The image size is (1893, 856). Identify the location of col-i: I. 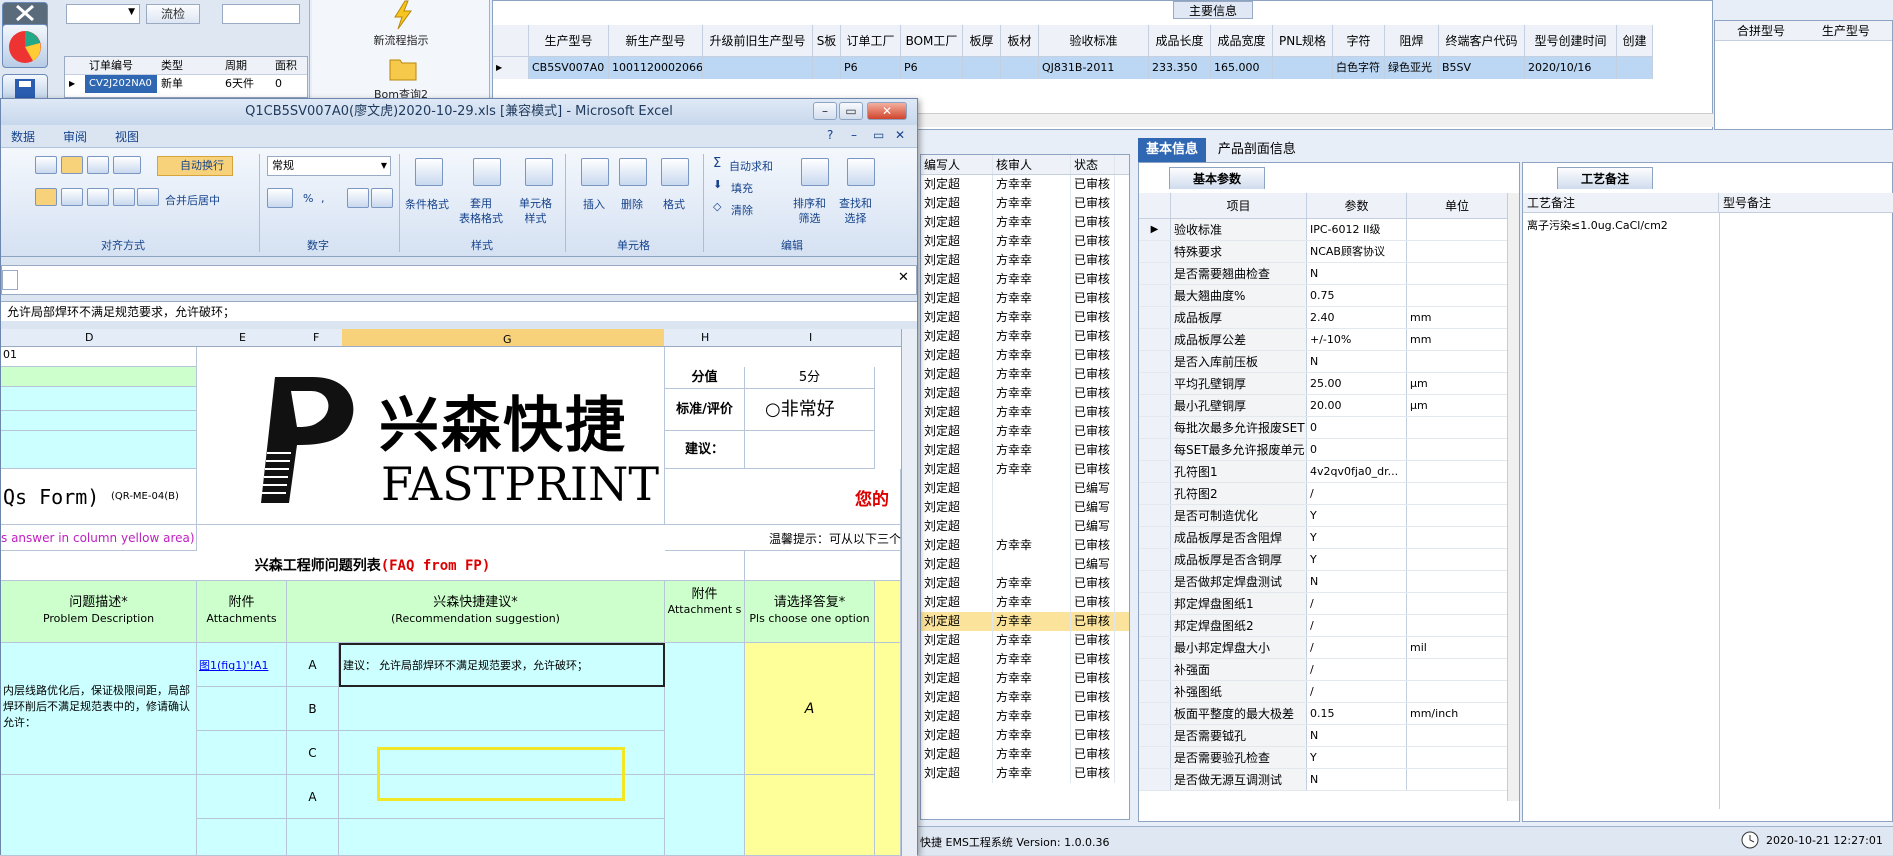
(810, 337).